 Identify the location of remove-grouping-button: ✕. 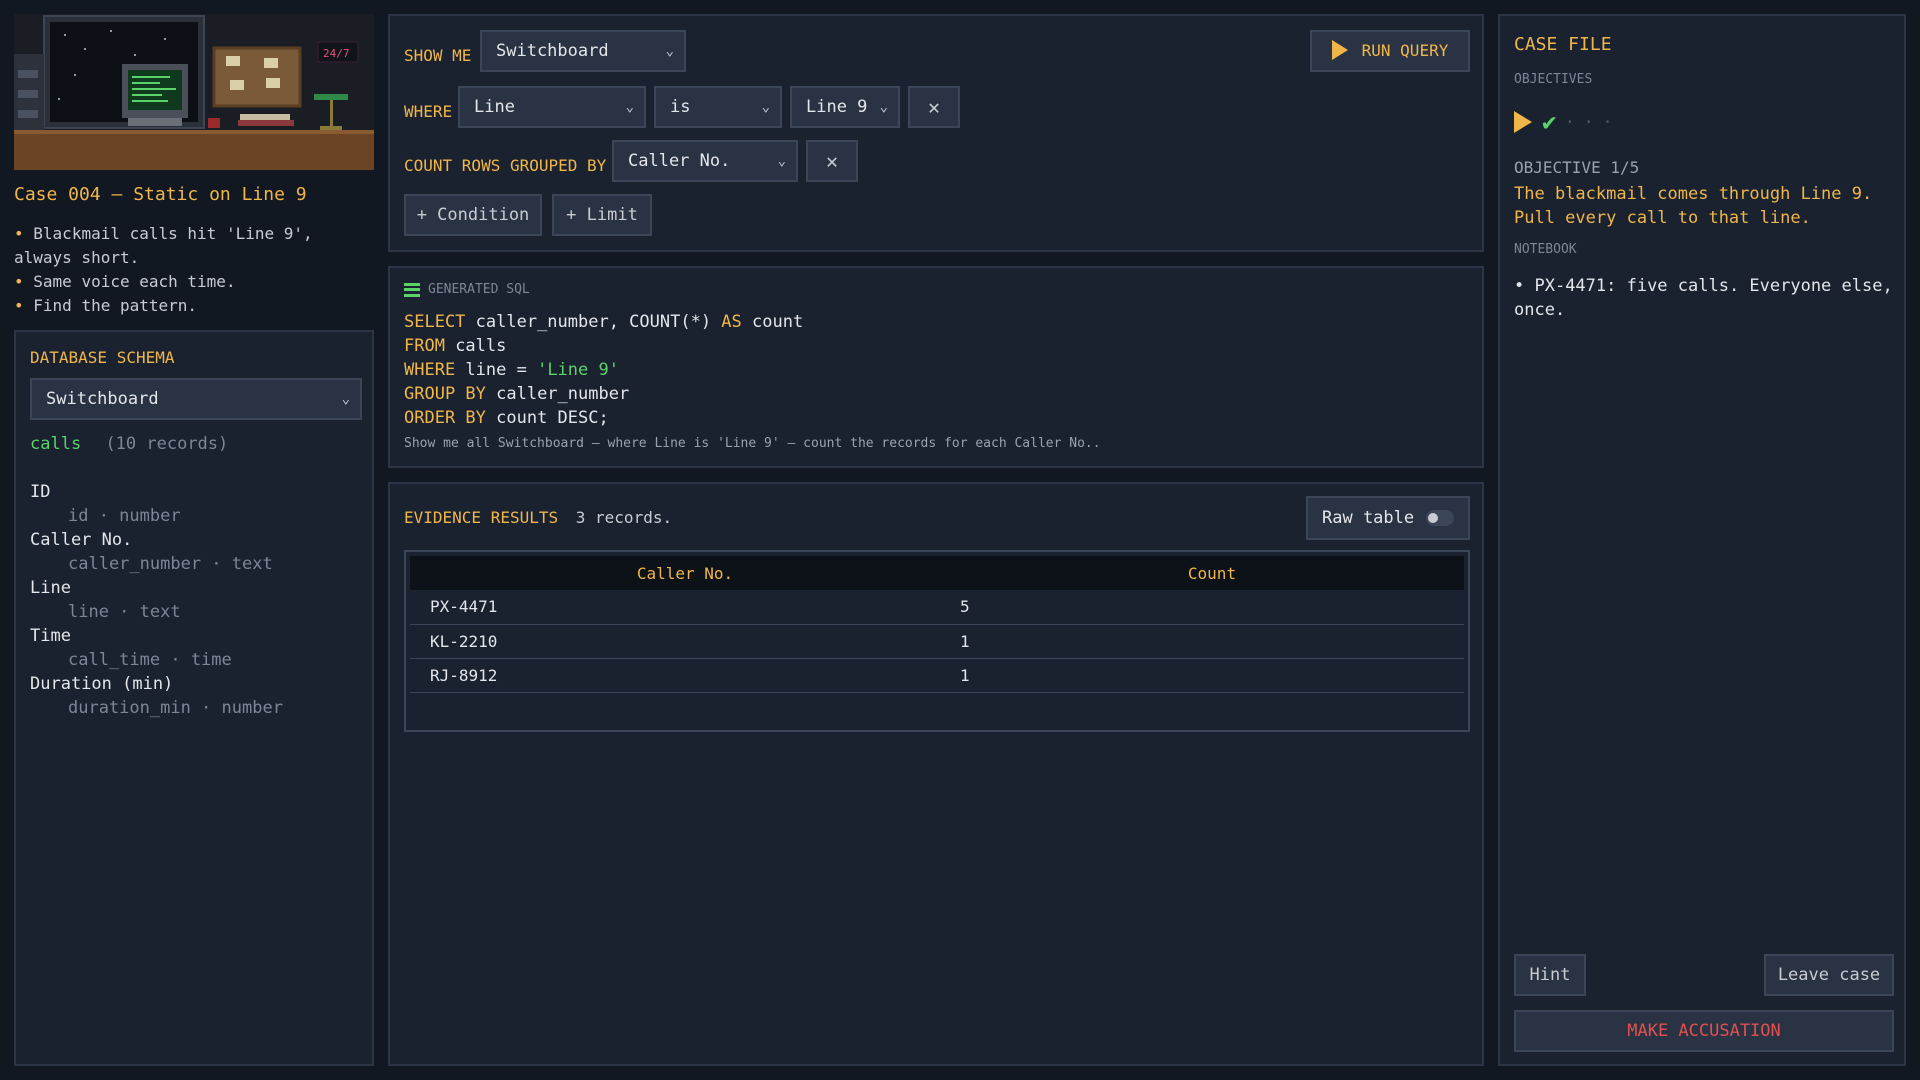
(832, 161).